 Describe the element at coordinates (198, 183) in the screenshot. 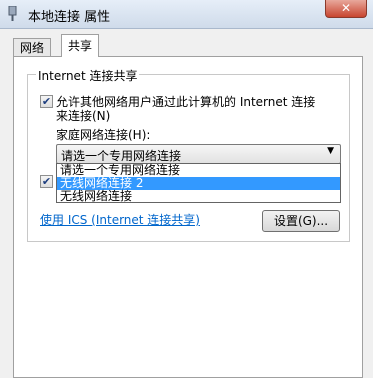

I see `home-network-dropdown: 请选一个专用网络连接 无线网络连接 2 无线网络连接` at that location.